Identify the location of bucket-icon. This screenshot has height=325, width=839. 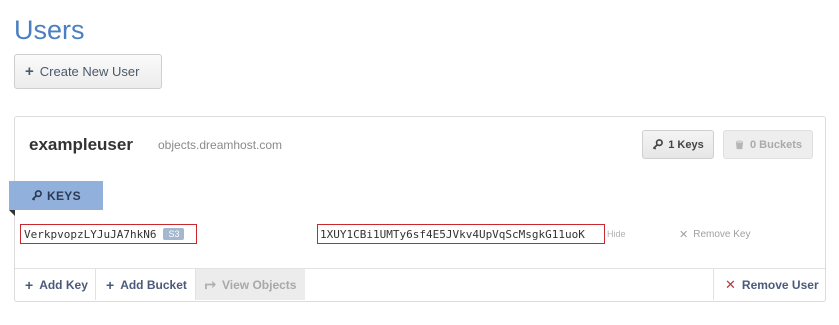
(739, 144).